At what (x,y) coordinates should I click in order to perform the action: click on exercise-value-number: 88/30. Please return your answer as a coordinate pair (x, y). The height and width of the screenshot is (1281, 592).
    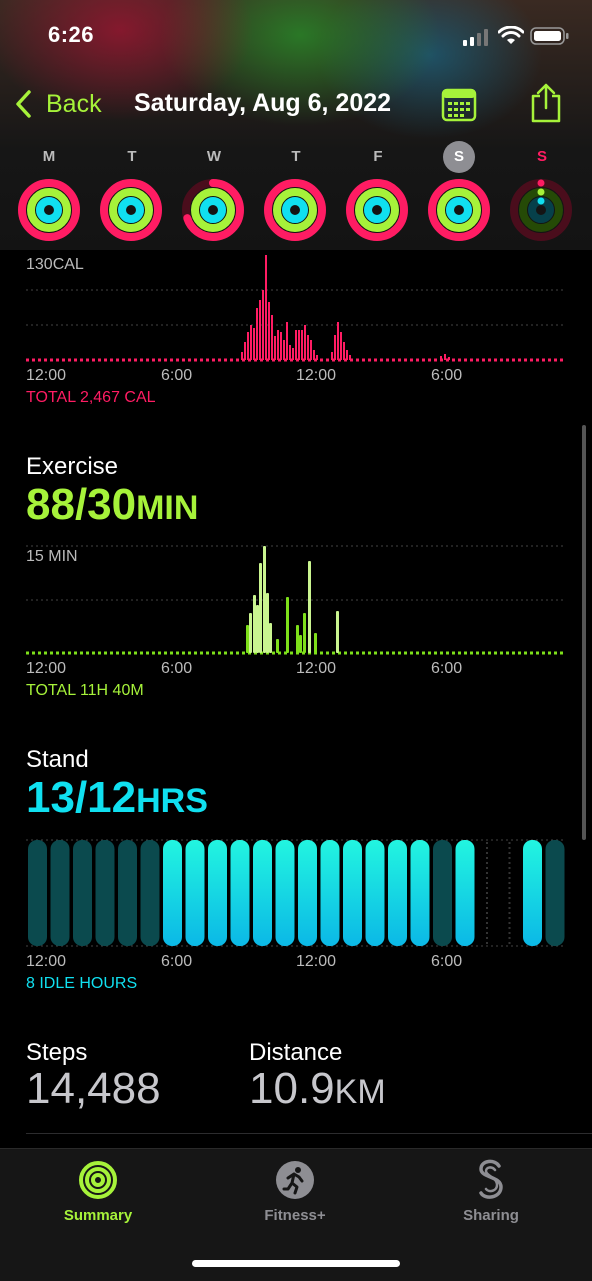
    Looking at the image, I should click on (81, 504).